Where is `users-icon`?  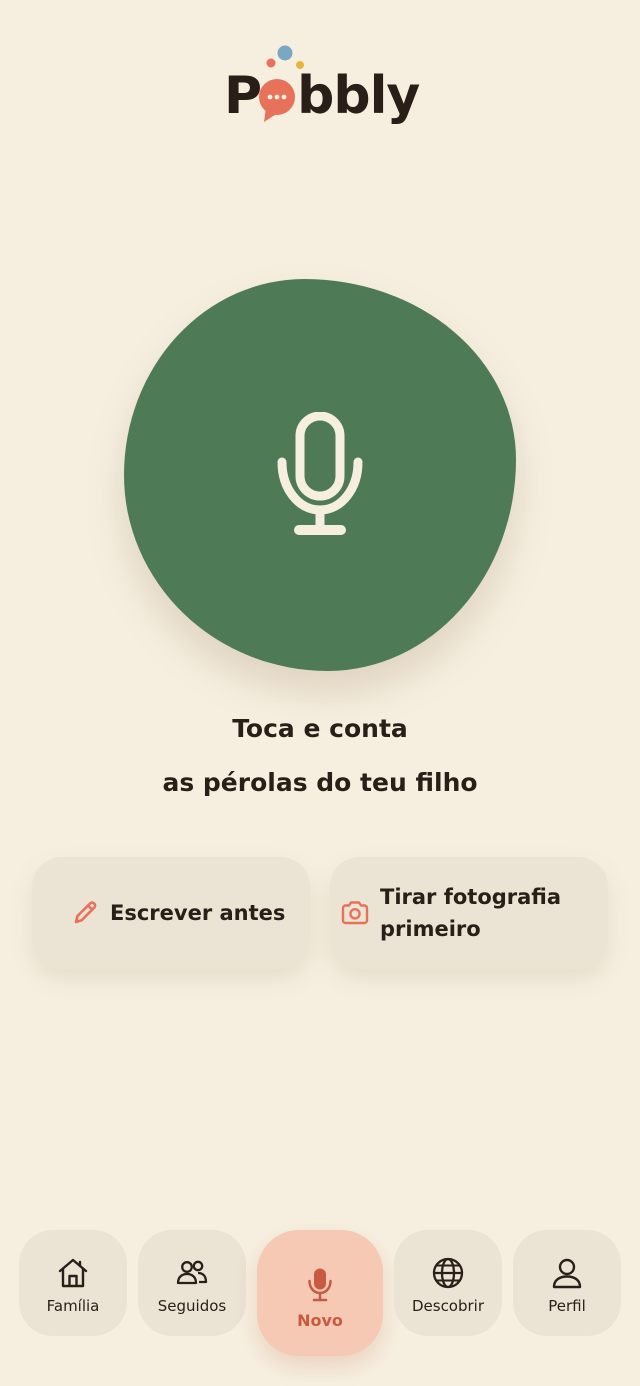
users-icon is located at coordinates (192, 1273).